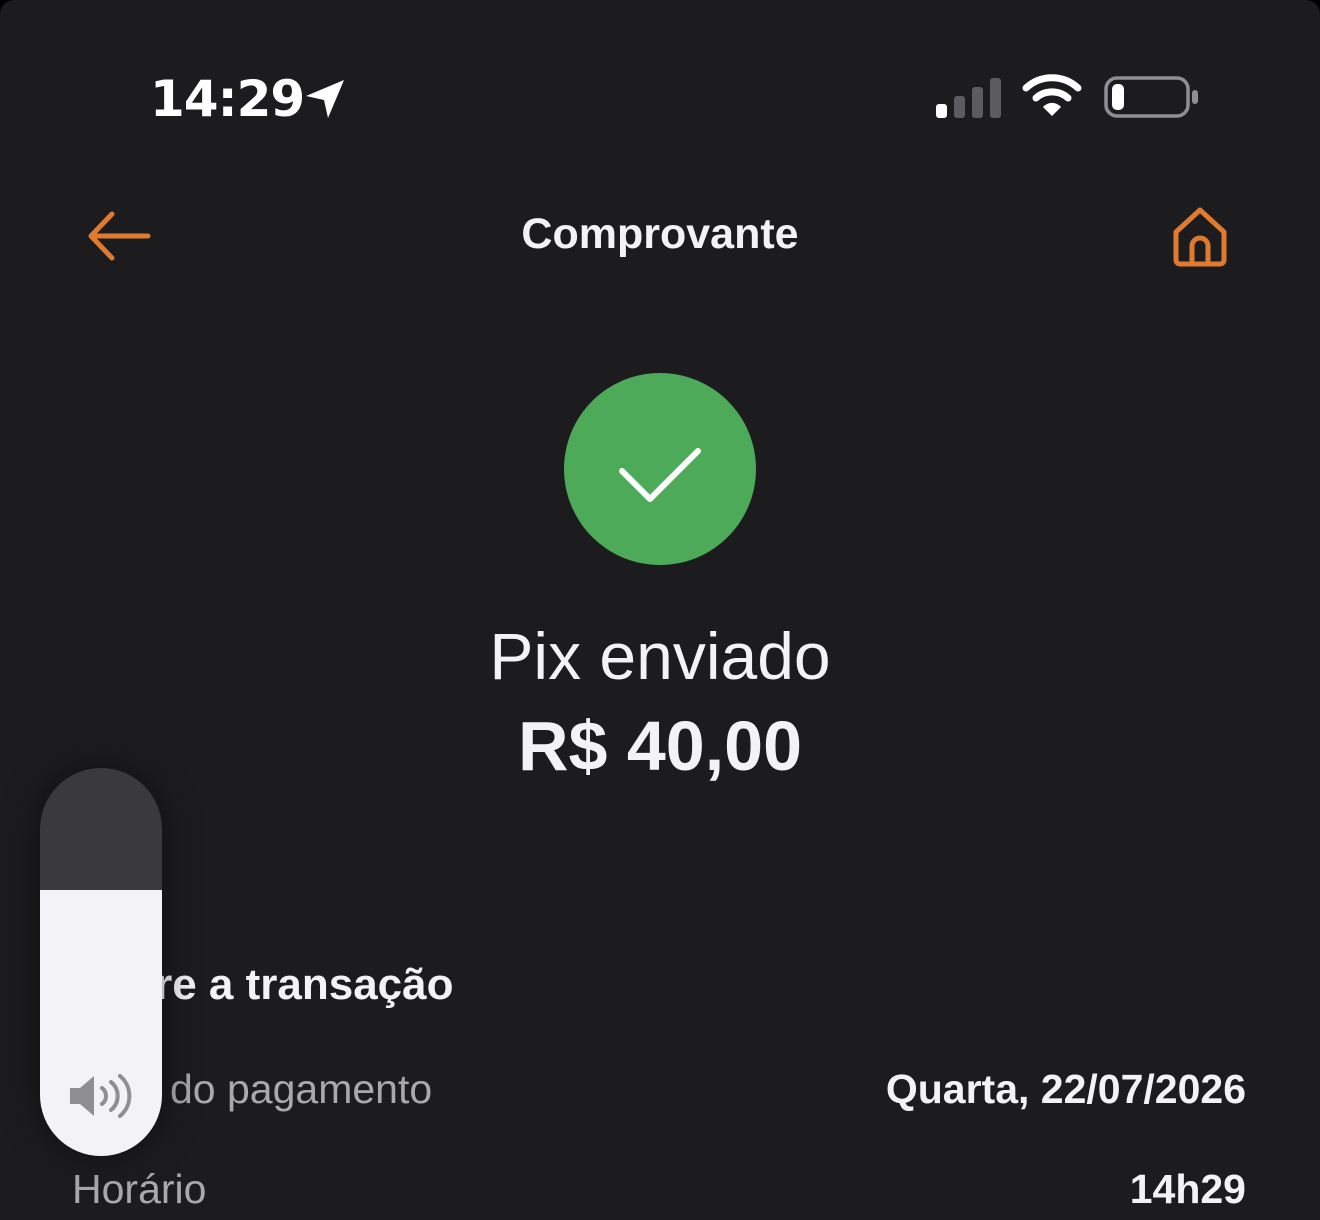 The image size is (1320, 1220). What do you see at coordinates (139, 1189) in the screenshot?
I see `time-label: Horário` at bounding box center [139, 1189].